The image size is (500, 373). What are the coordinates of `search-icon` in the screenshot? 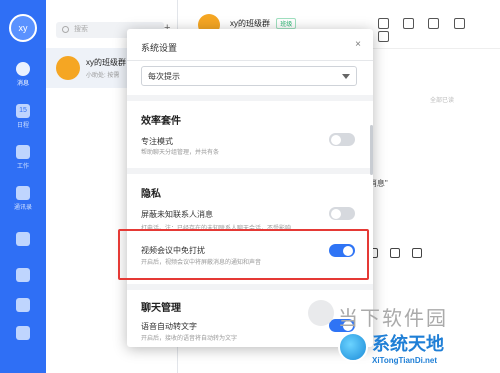 It's located at (65, 29).